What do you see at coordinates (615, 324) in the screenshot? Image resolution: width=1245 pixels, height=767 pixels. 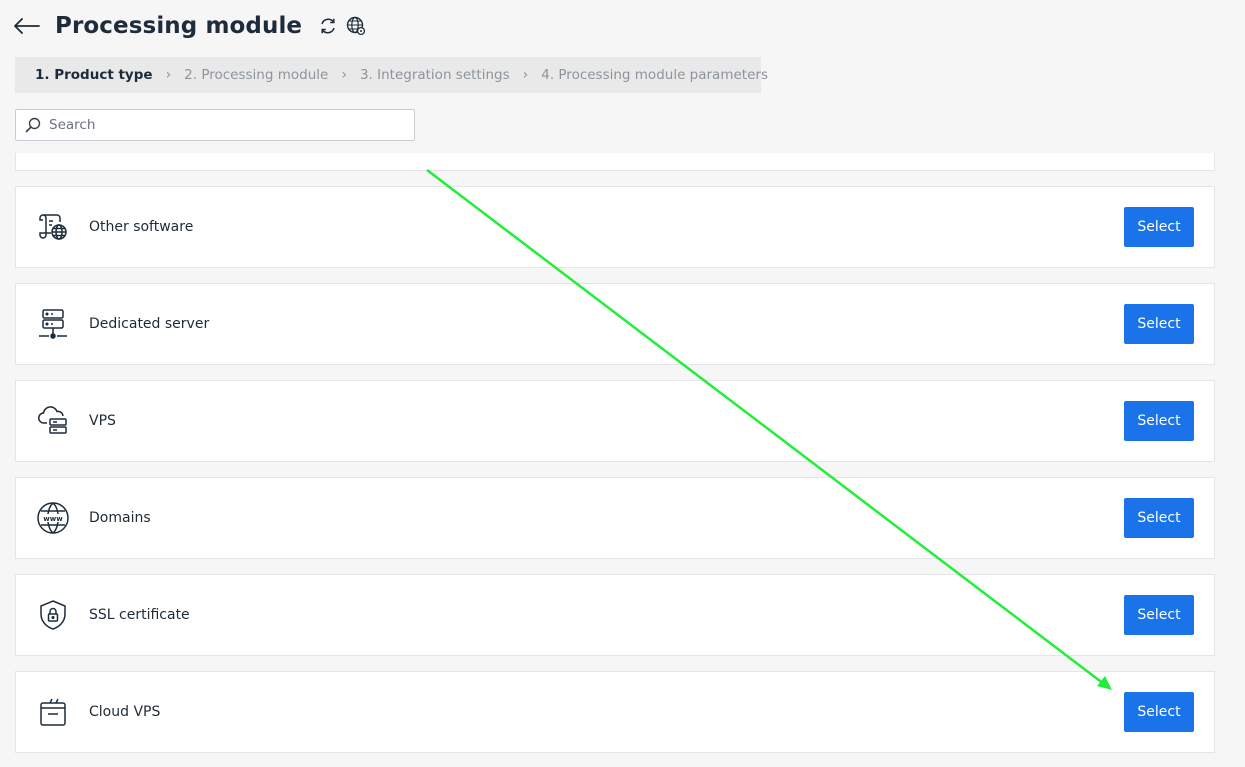 I see `product-card-dedicated-server: Dedicated server Select` at bounding box center [615, 324].